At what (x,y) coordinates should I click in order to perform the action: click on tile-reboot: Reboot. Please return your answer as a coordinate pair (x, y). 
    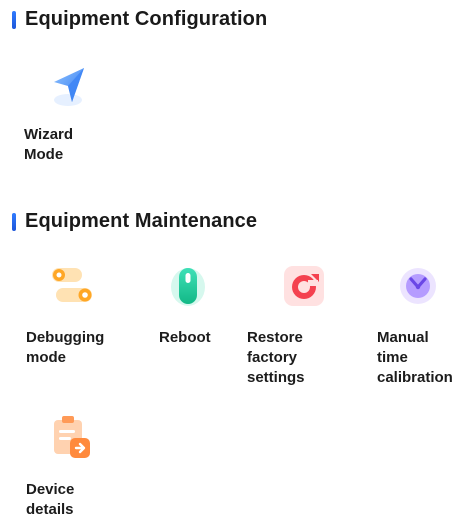
    Looking at the image, I should click on (190, 318).